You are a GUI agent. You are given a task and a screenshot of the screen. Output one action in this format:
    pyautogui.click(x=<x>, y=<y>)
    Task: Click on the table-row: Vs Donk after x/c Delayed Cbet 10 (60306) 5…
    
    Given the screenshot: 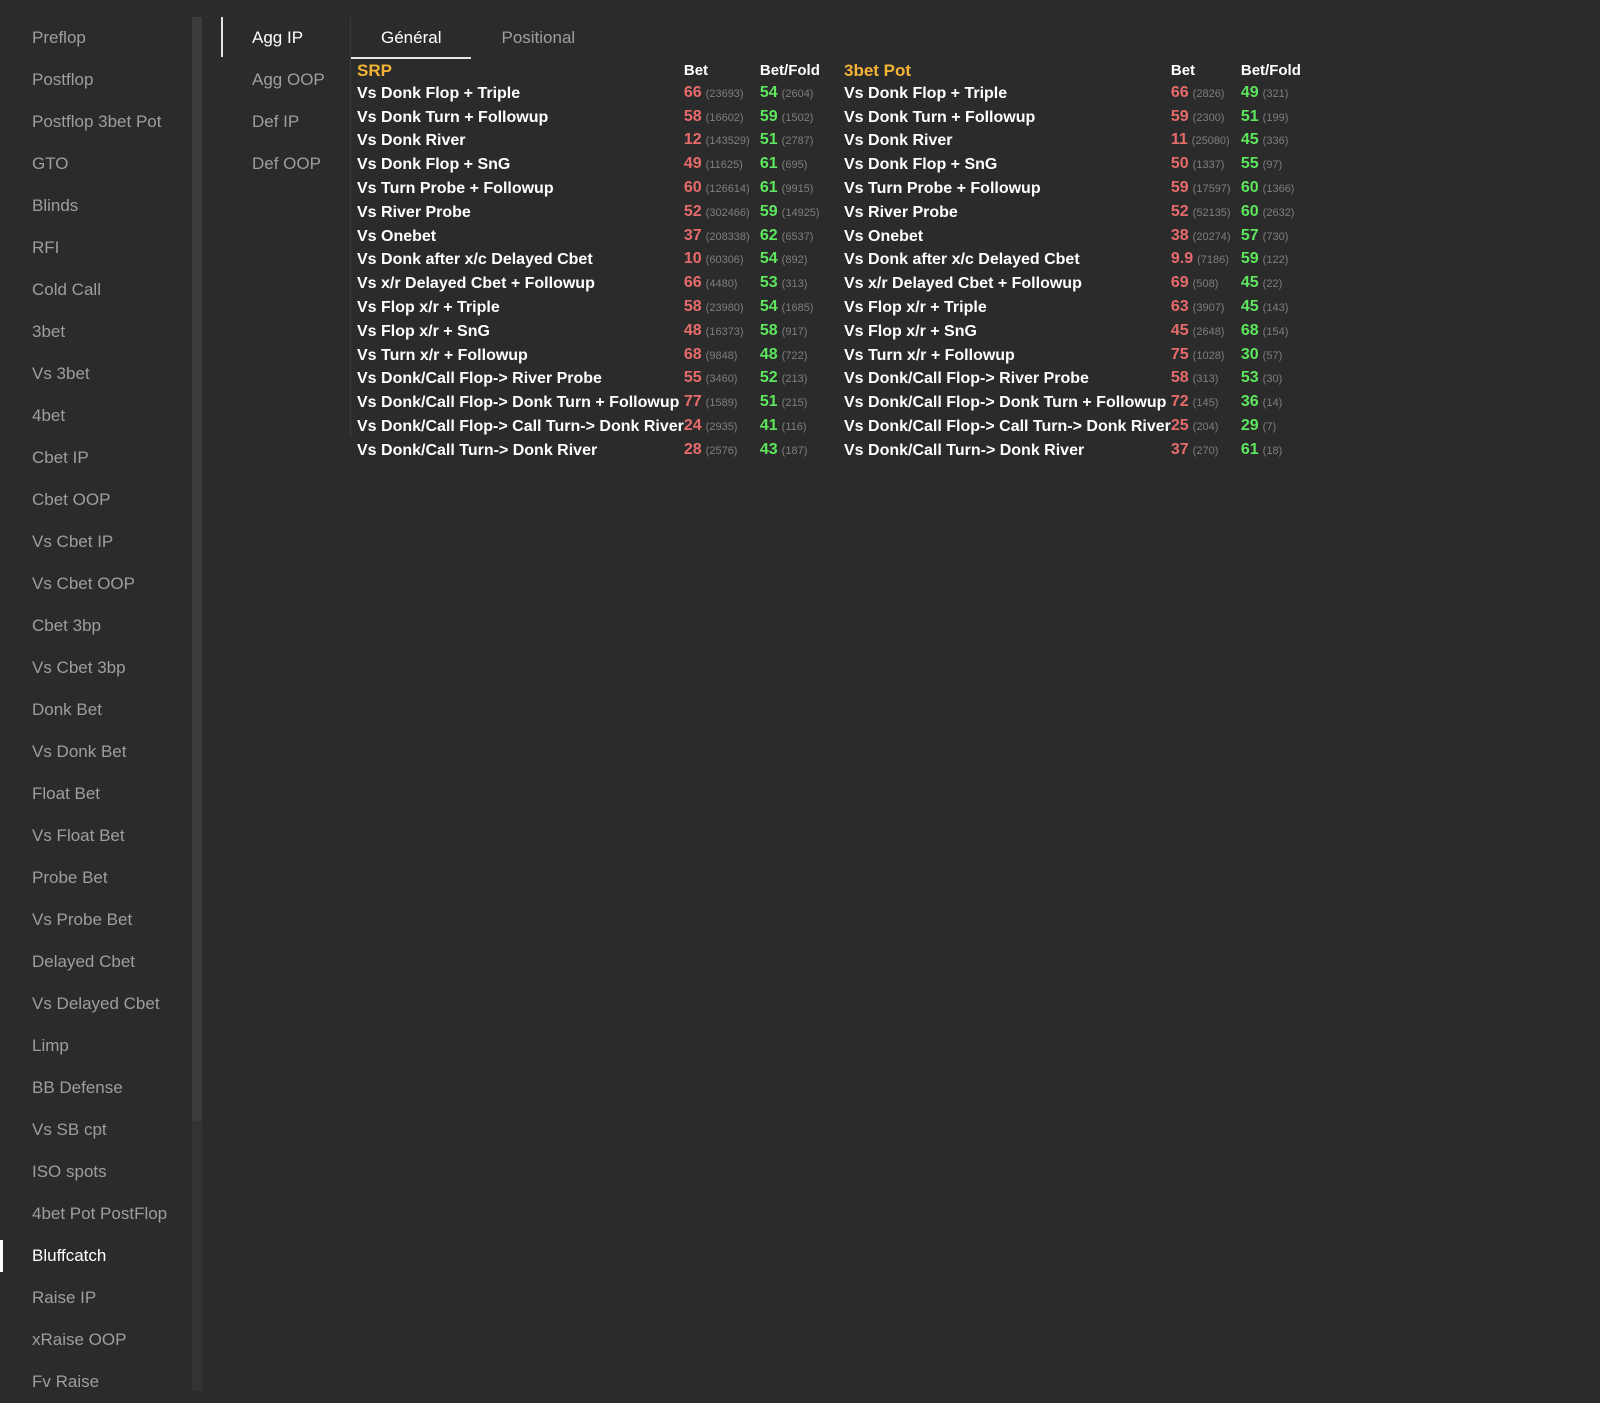 What is the action you would take?
    pyautogui.click(x=598, y=260)
    